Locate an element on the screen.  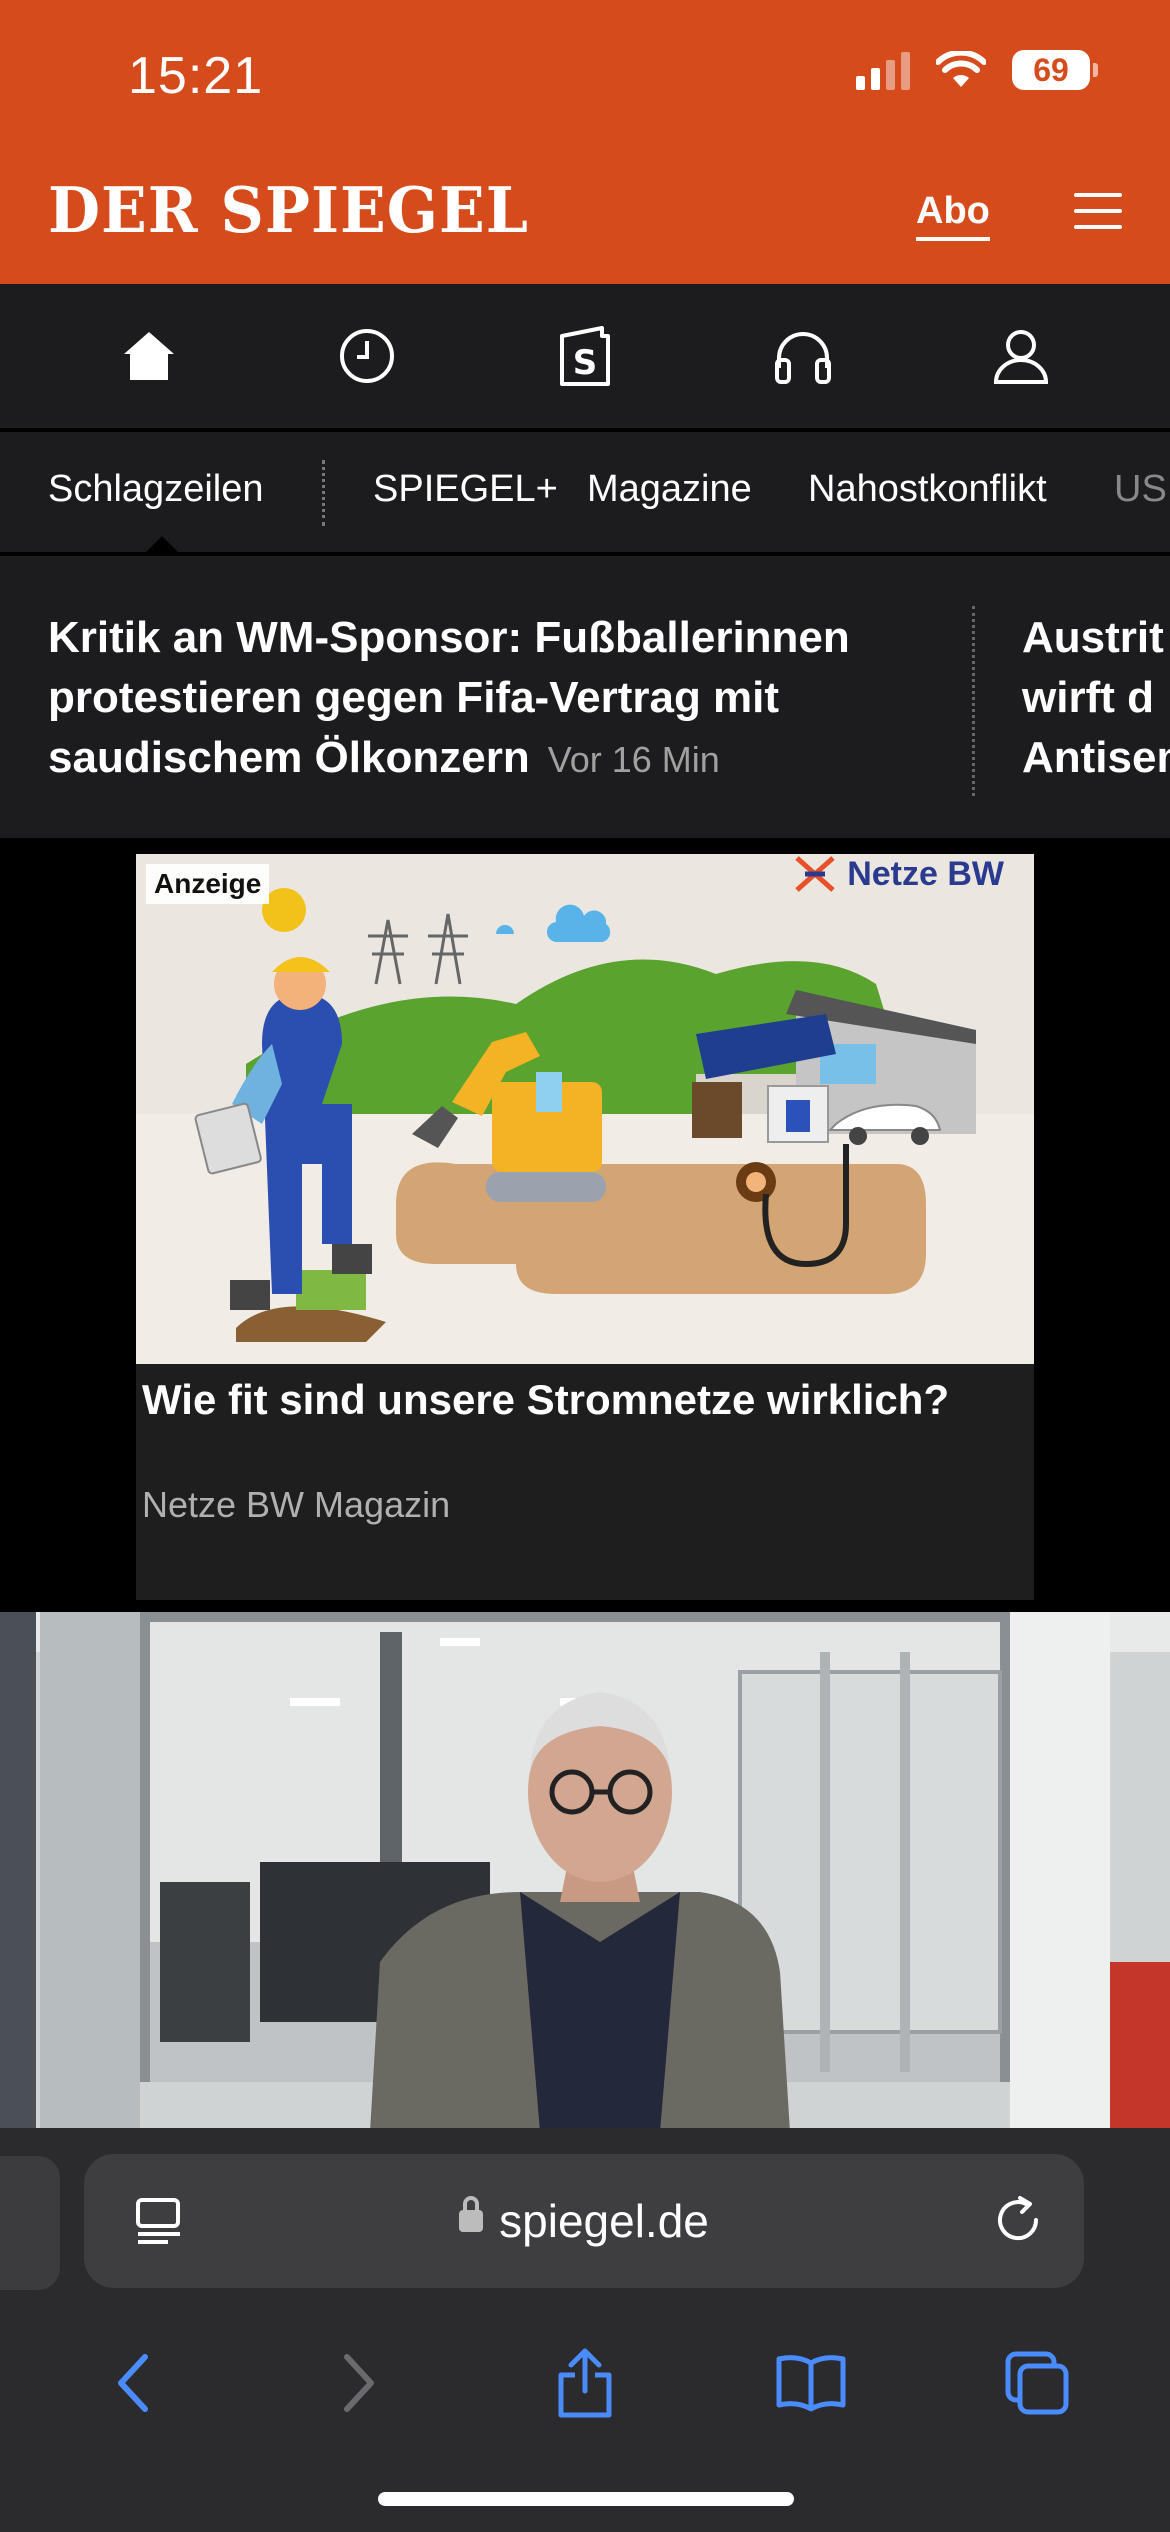
spiegel-plus-button: S is located at coordinates (585, 356).